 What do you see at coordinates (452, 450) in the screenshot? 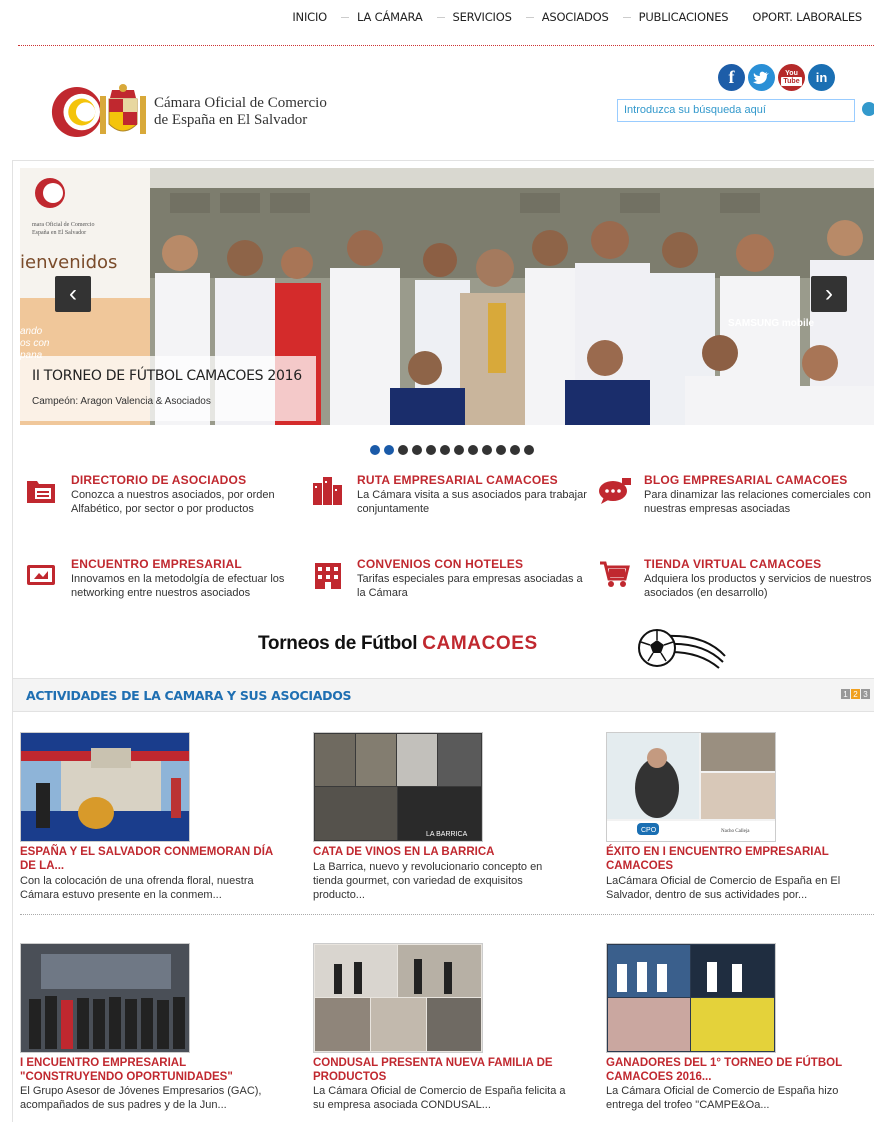
I see `slider-pagination` at bounding box center [452, 450].